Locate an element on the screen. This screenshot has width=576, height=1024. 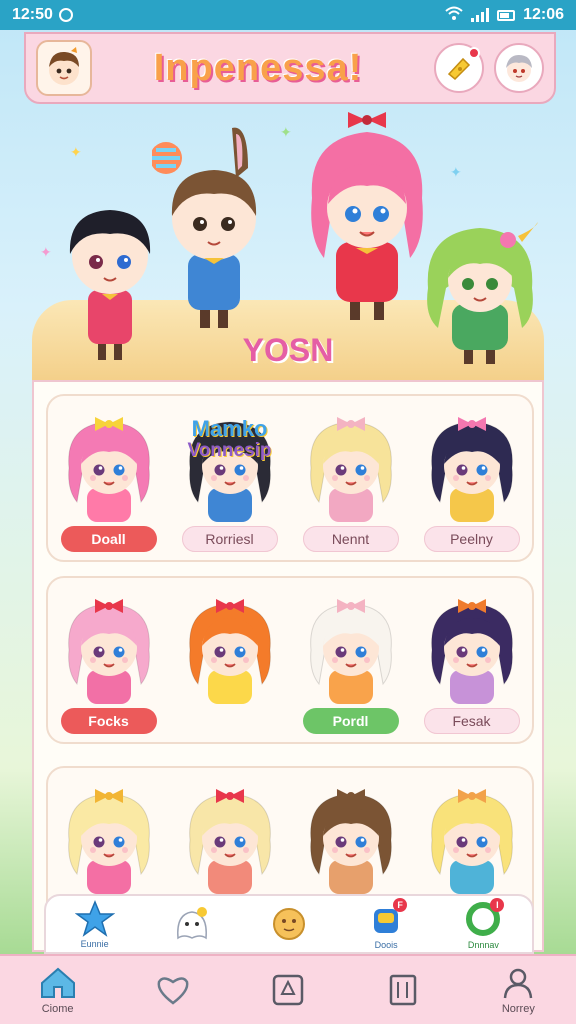
nav-profile-label: Norrey is located at coordinates (518, 1009).